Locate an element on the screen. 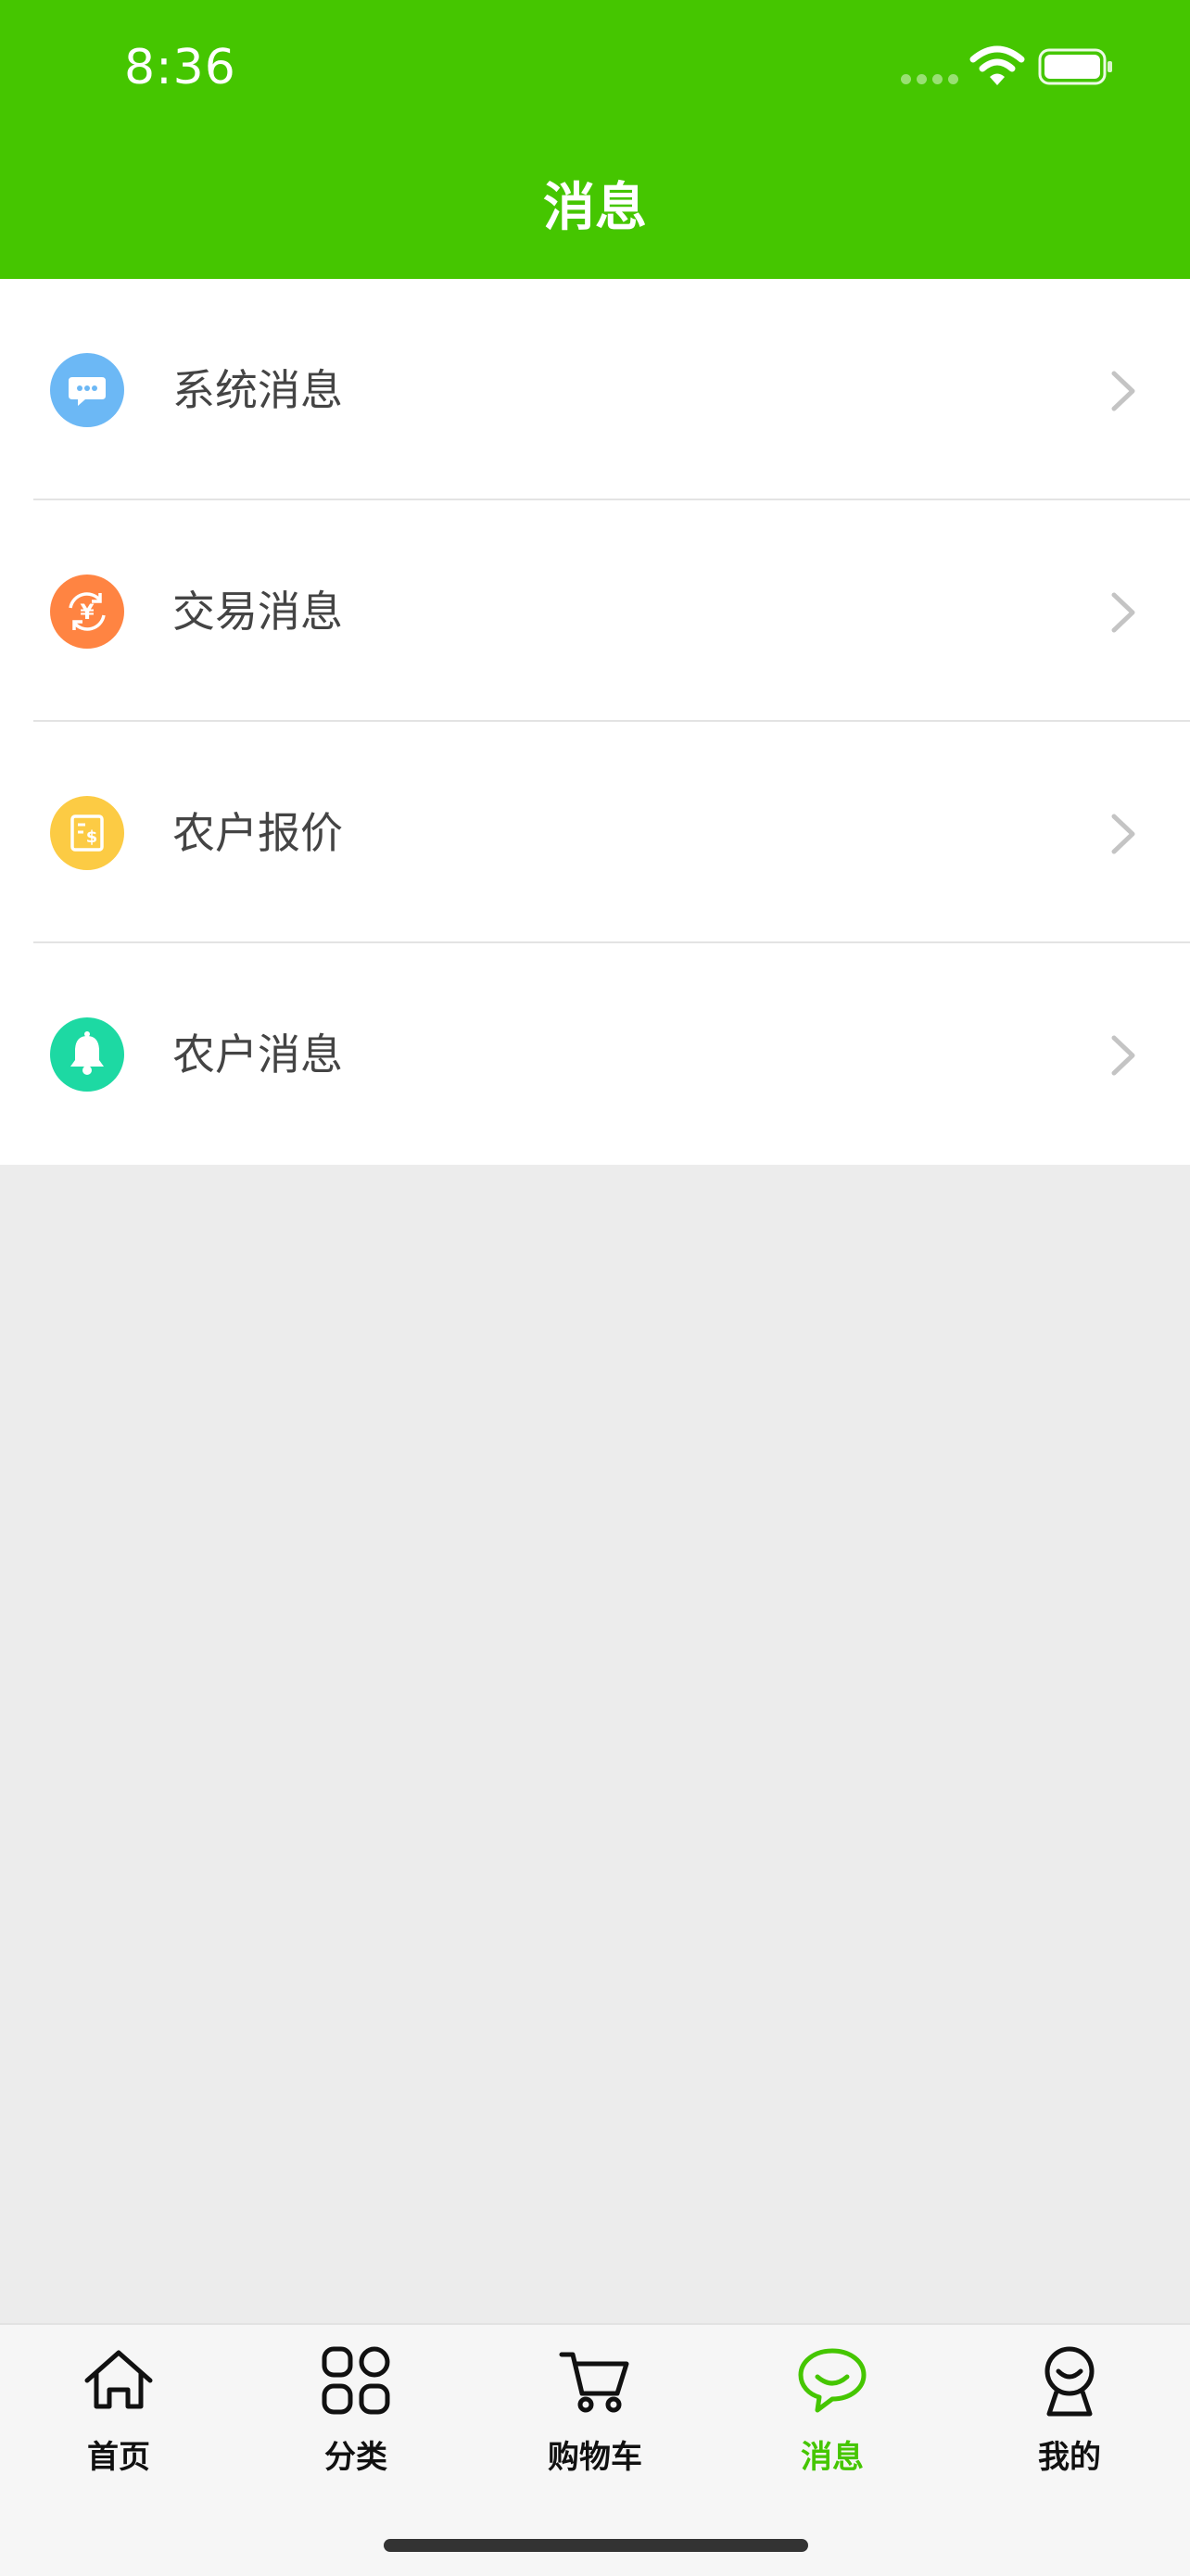  list-item-label: 农户消息 is located at coordinates (257, 1055).